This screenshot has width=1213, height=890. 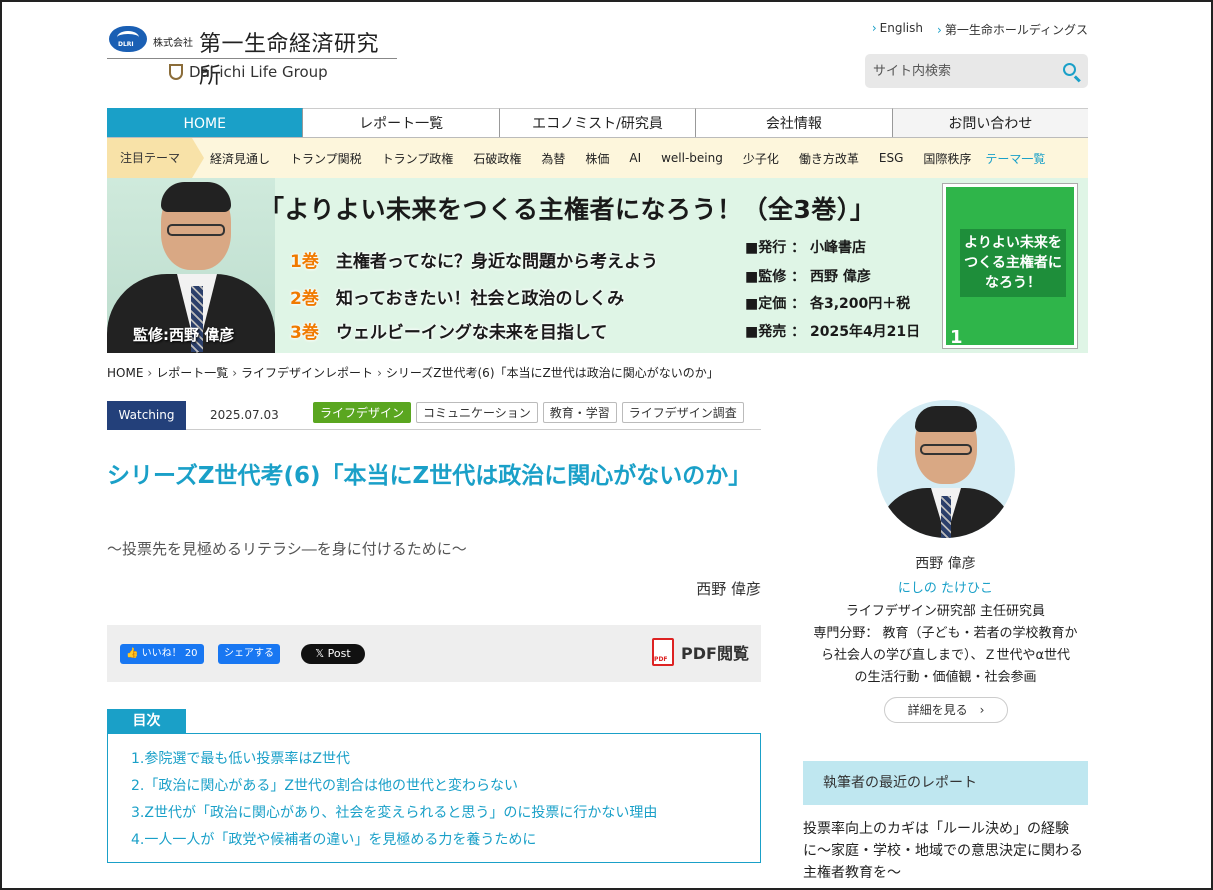 What do you see at coordinates (692, 158) in the screenshot?
I see `theme-item: well-being` at bounding box center [692, 158].